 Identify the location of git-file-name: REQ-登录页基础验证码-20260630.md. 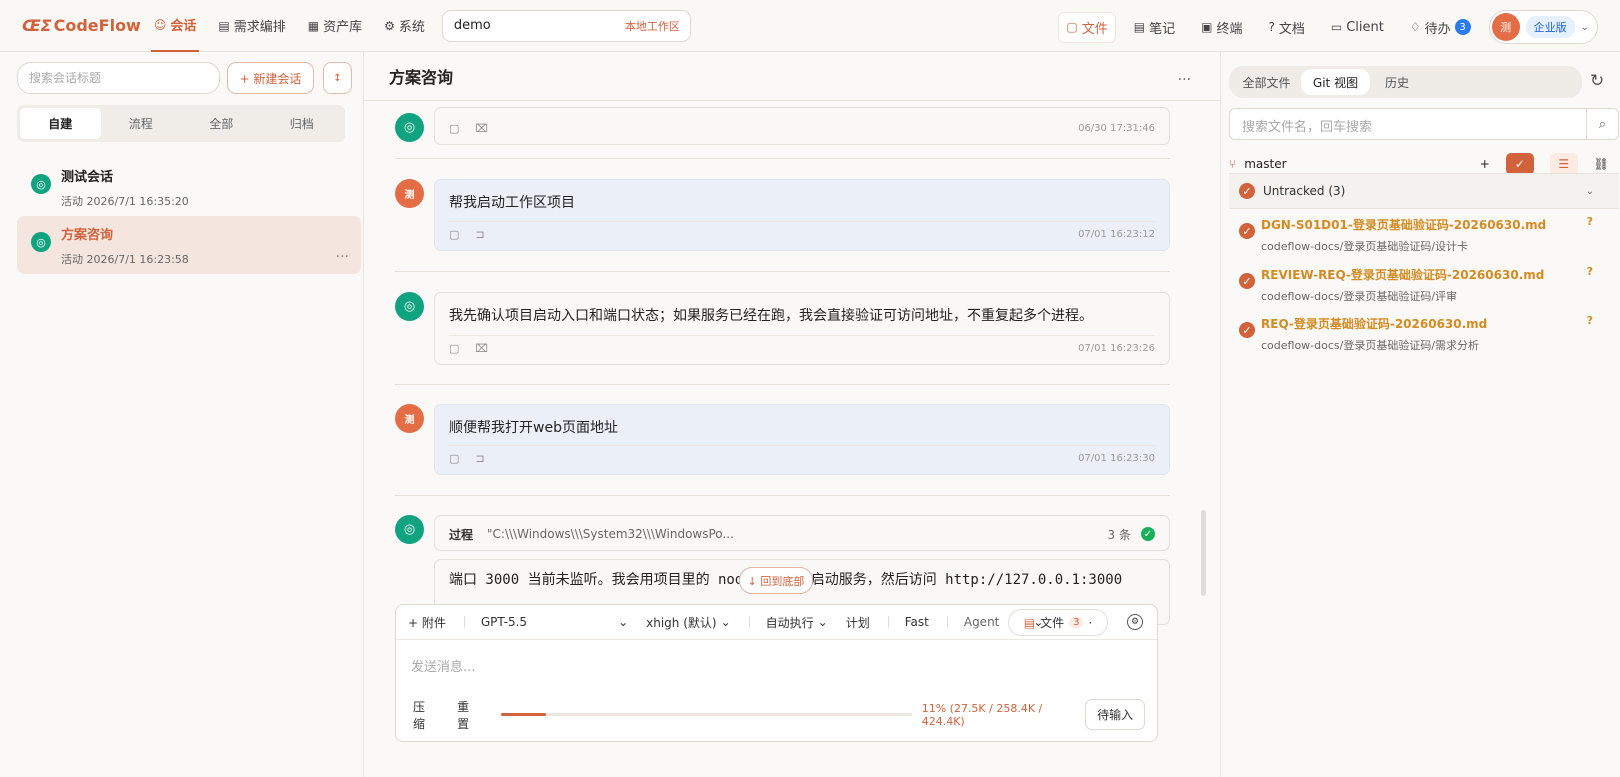
(1374, 324).